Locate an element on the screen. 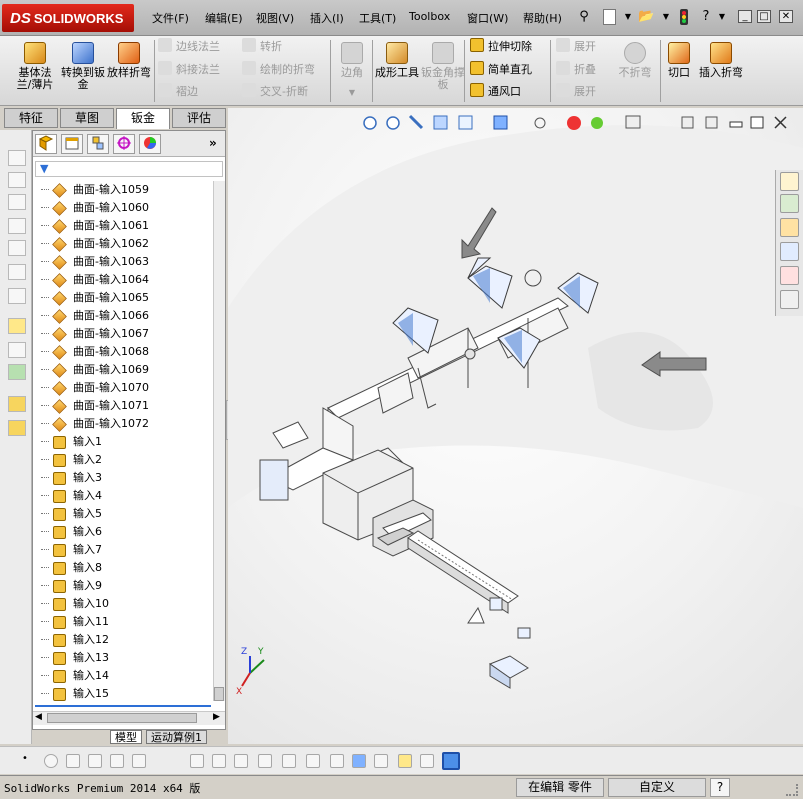  appearances-icon is located at coordinates (789, 275).